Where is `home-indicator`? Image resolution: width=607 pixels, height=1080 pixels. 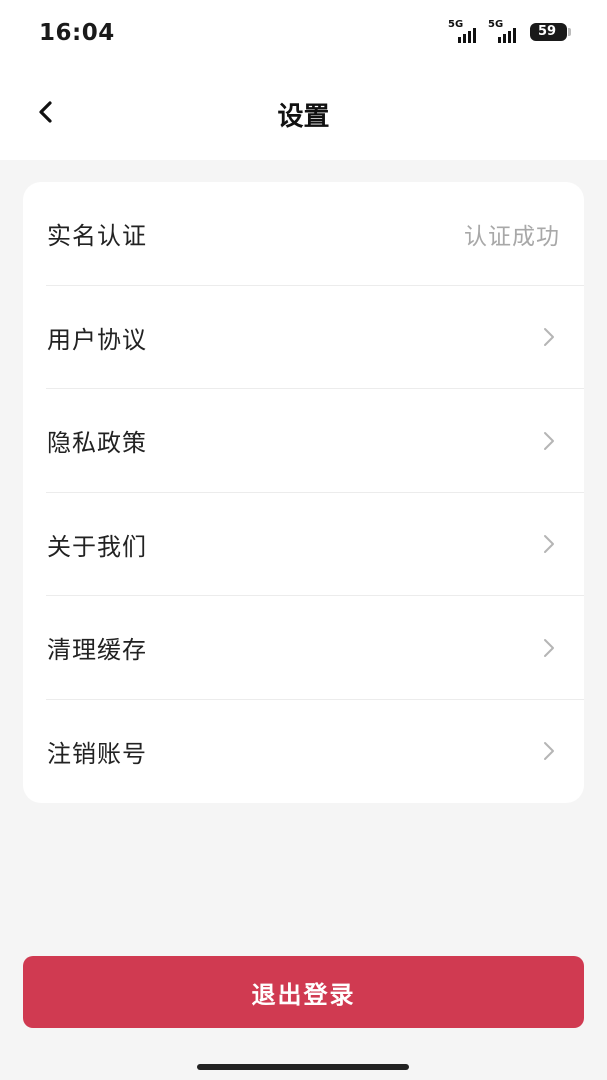 home-indicator is located at coordinates (303, 1067).